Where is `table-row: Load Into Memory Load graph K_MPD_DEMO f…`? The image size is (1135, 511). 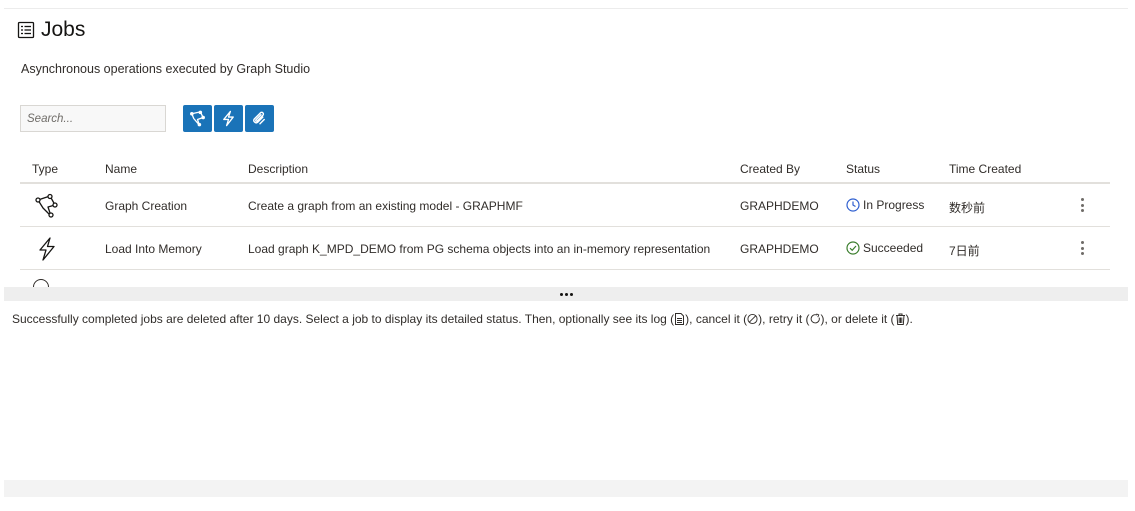
table-row: Load Into Memory Load graph K_MPD_DEMO f… is located at coordinates (565, 248).